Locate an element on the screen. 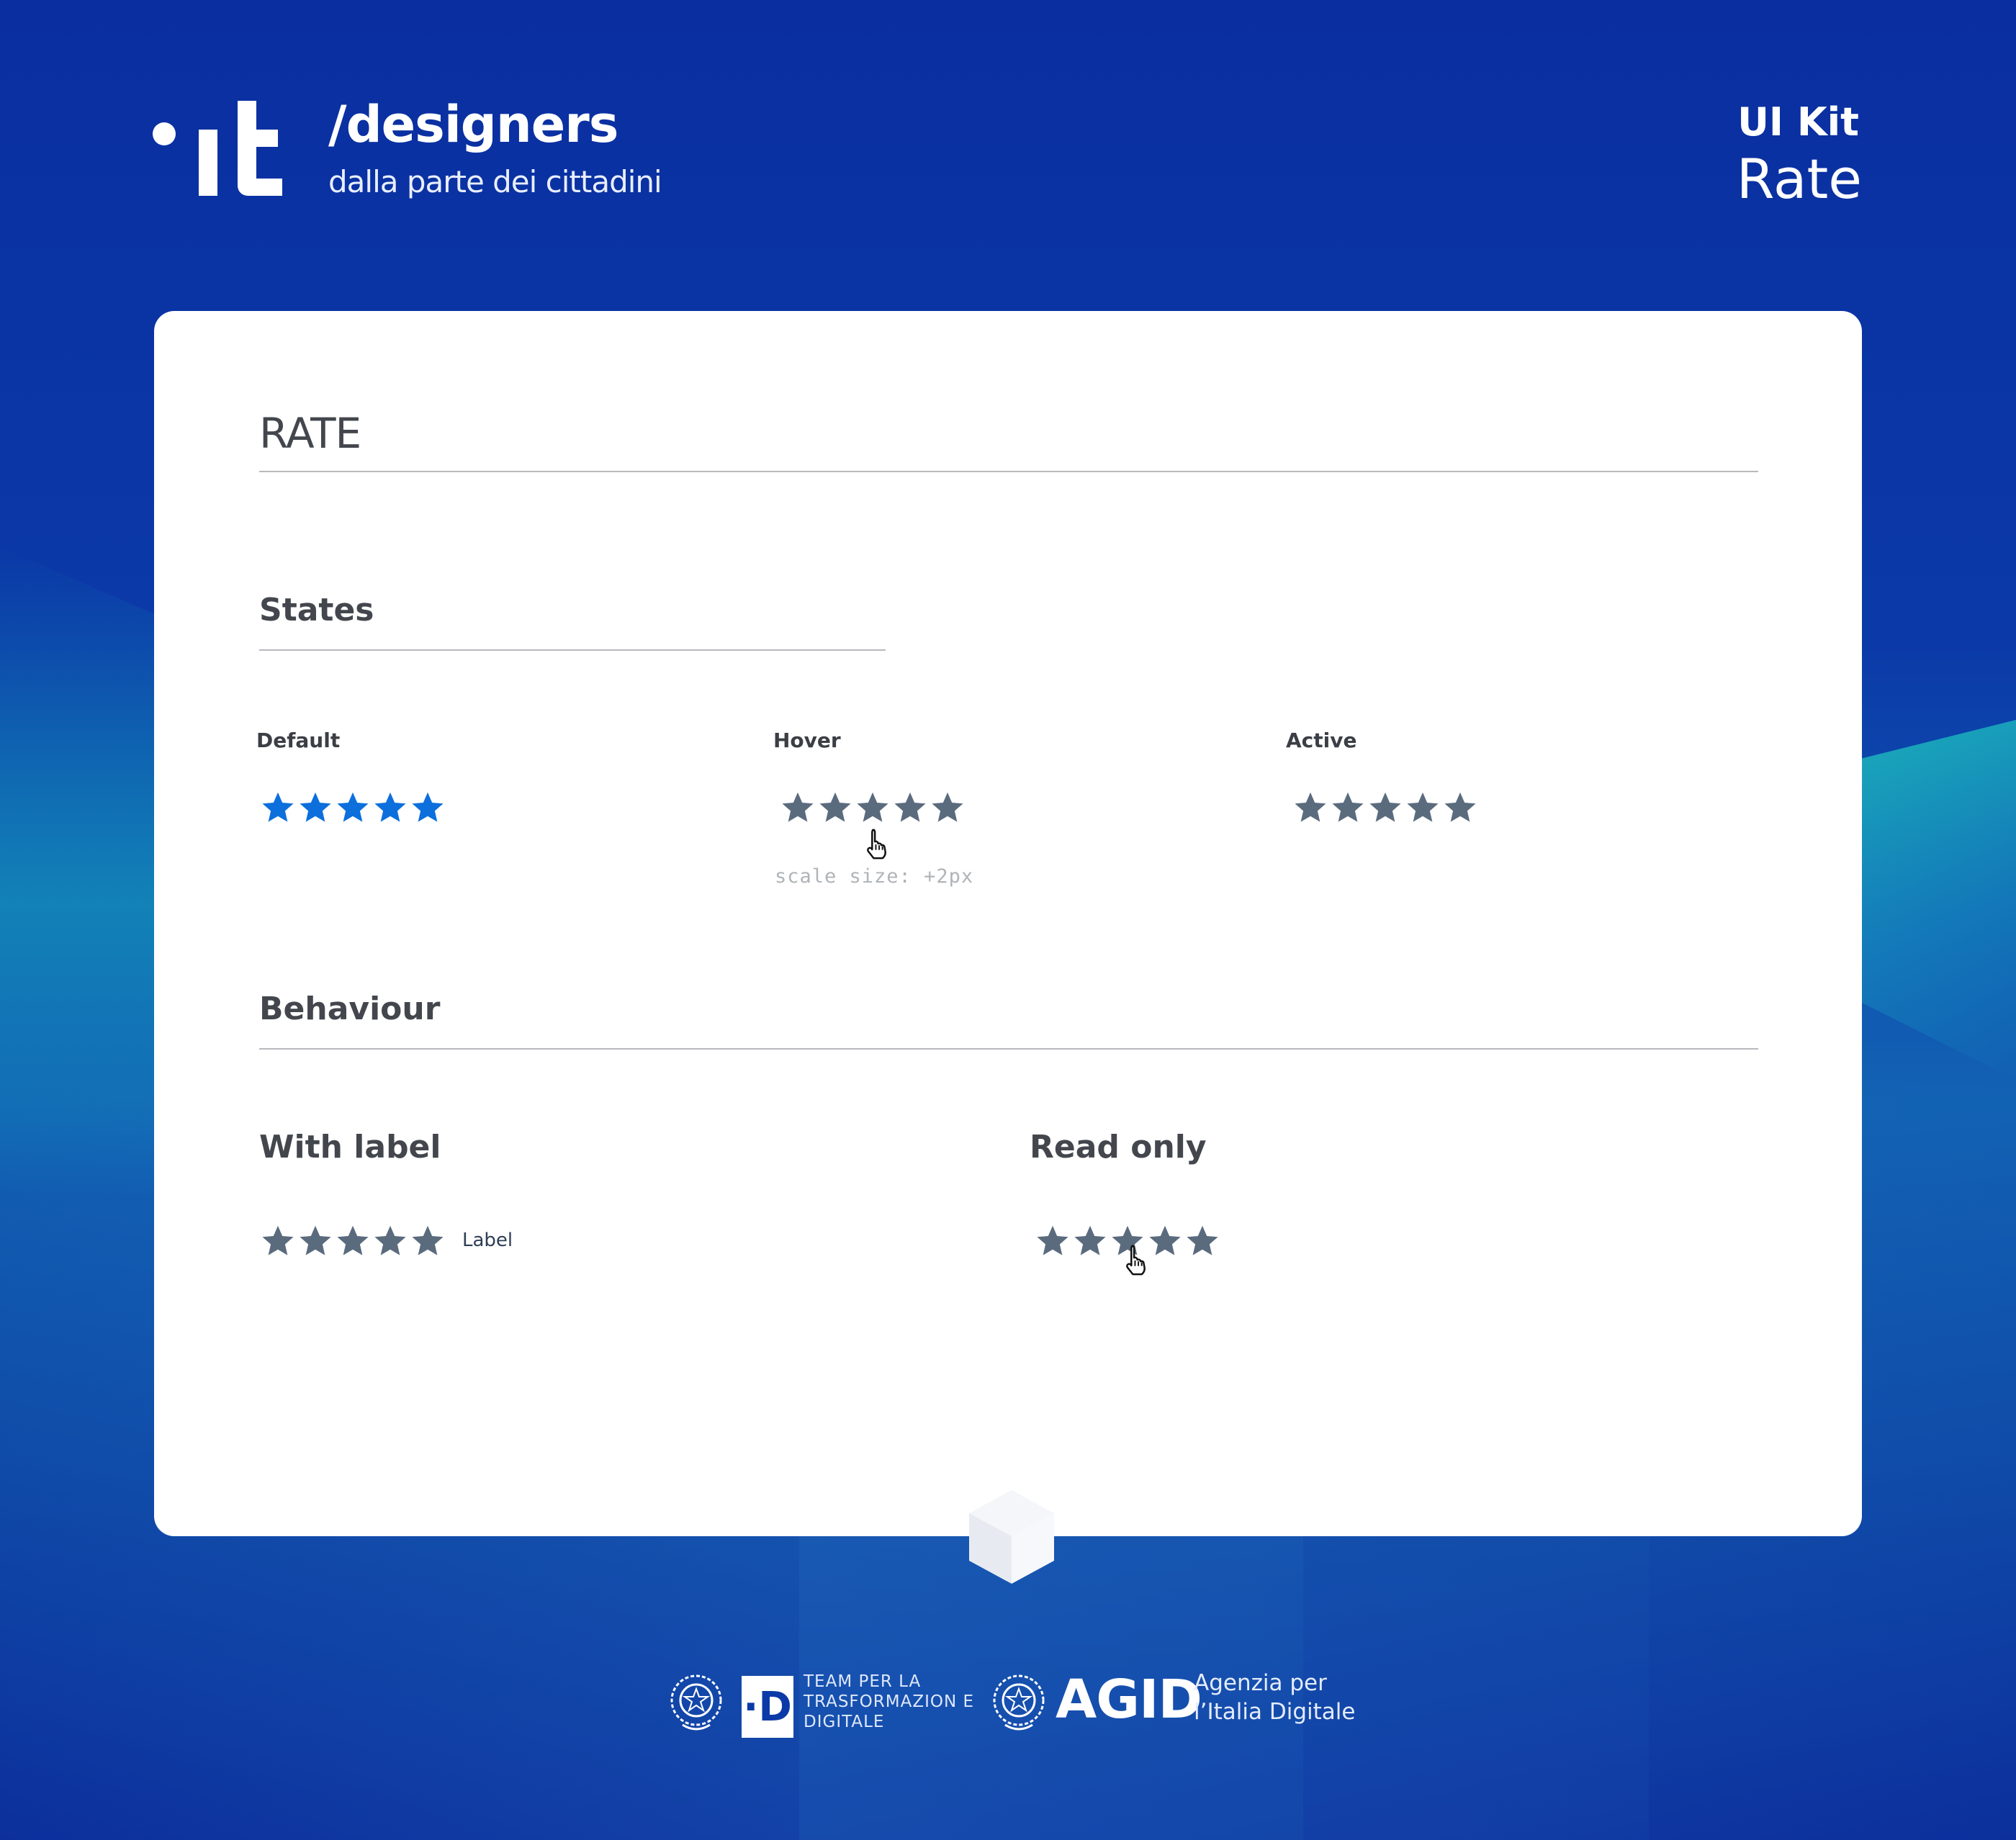  rate-active is located at coordinates (1385, 807).